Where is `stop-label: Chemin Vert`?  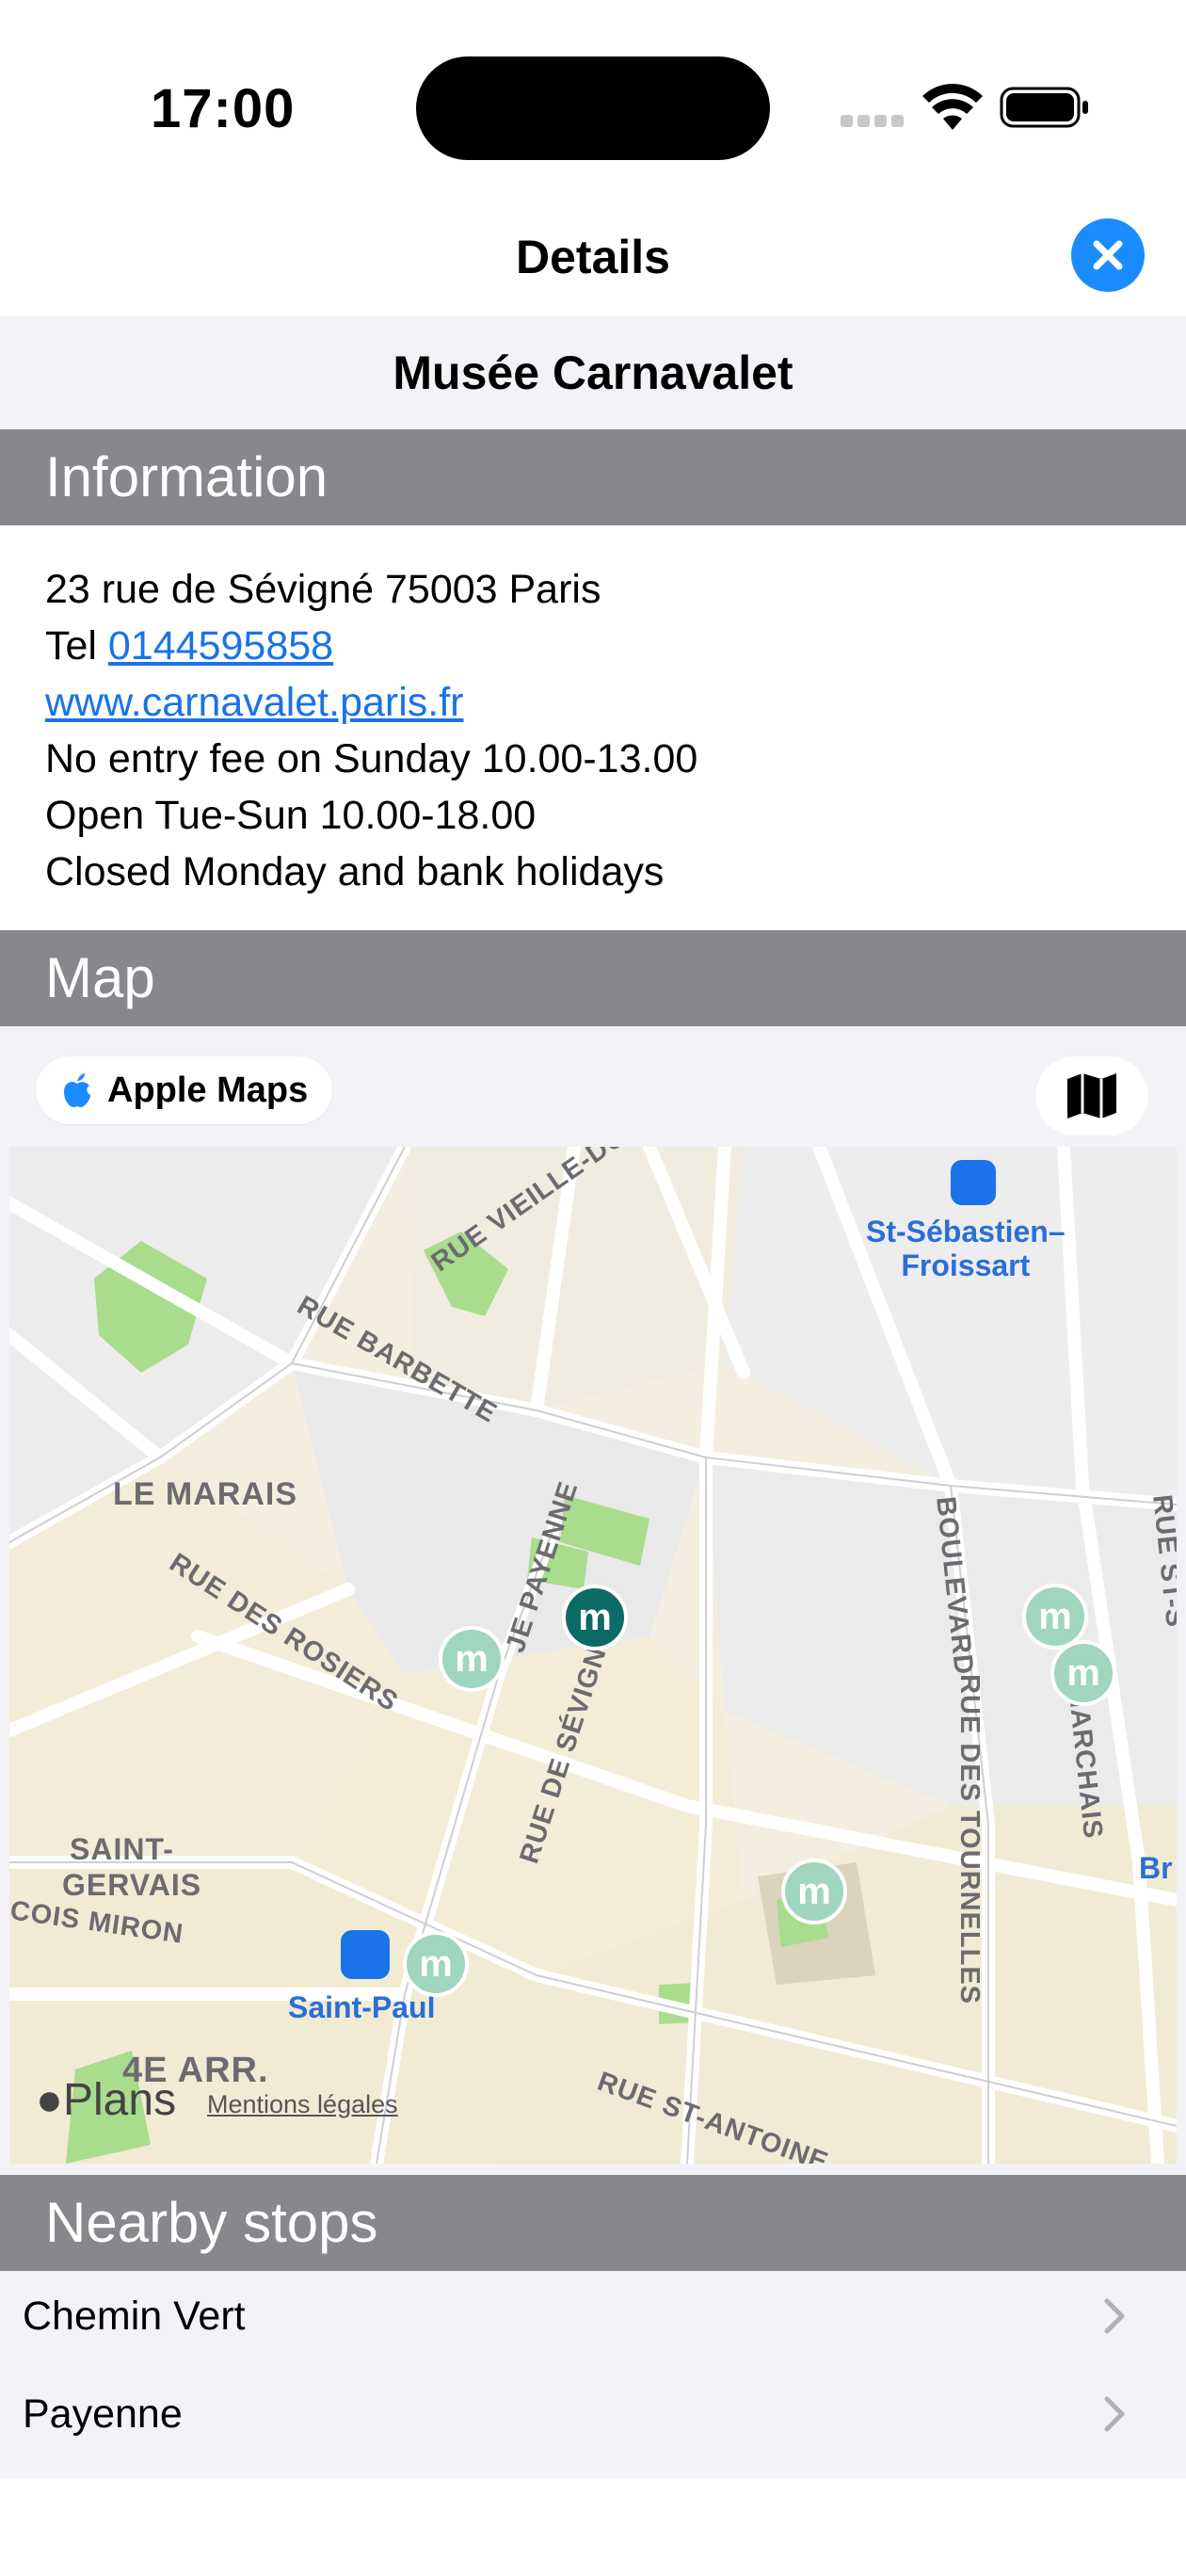
stop-label: Chemin Vert is located at coordinates (134, 2316).